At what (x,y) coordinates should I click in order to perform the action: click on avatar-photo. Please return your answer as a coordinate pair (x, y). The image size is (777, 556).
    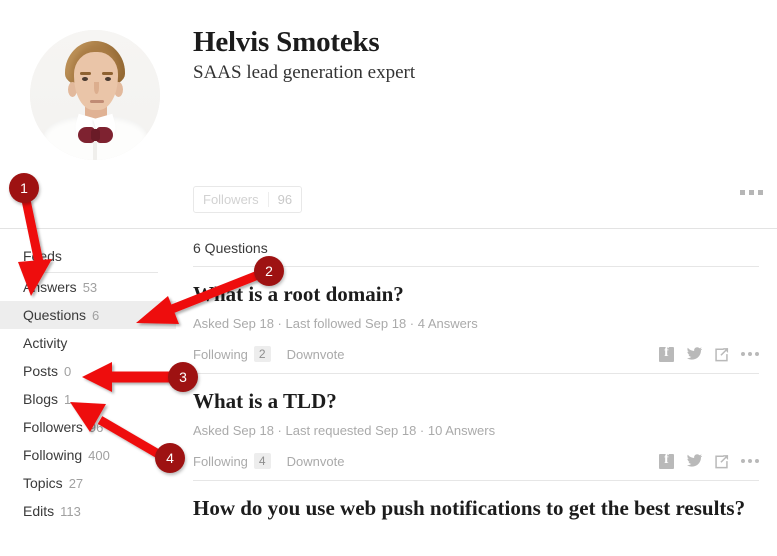
    Looking at the image, I should click on (95, 95).